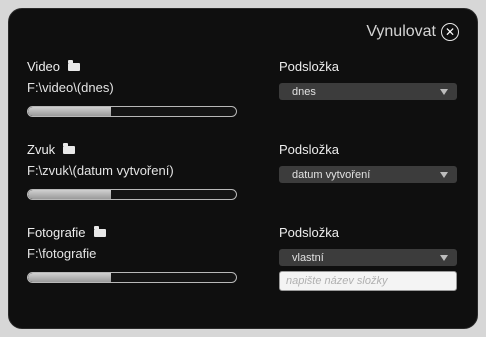  Describe the element at coordinates (132, 111) in the screenshot. I see `video-usage-bar` at that location.